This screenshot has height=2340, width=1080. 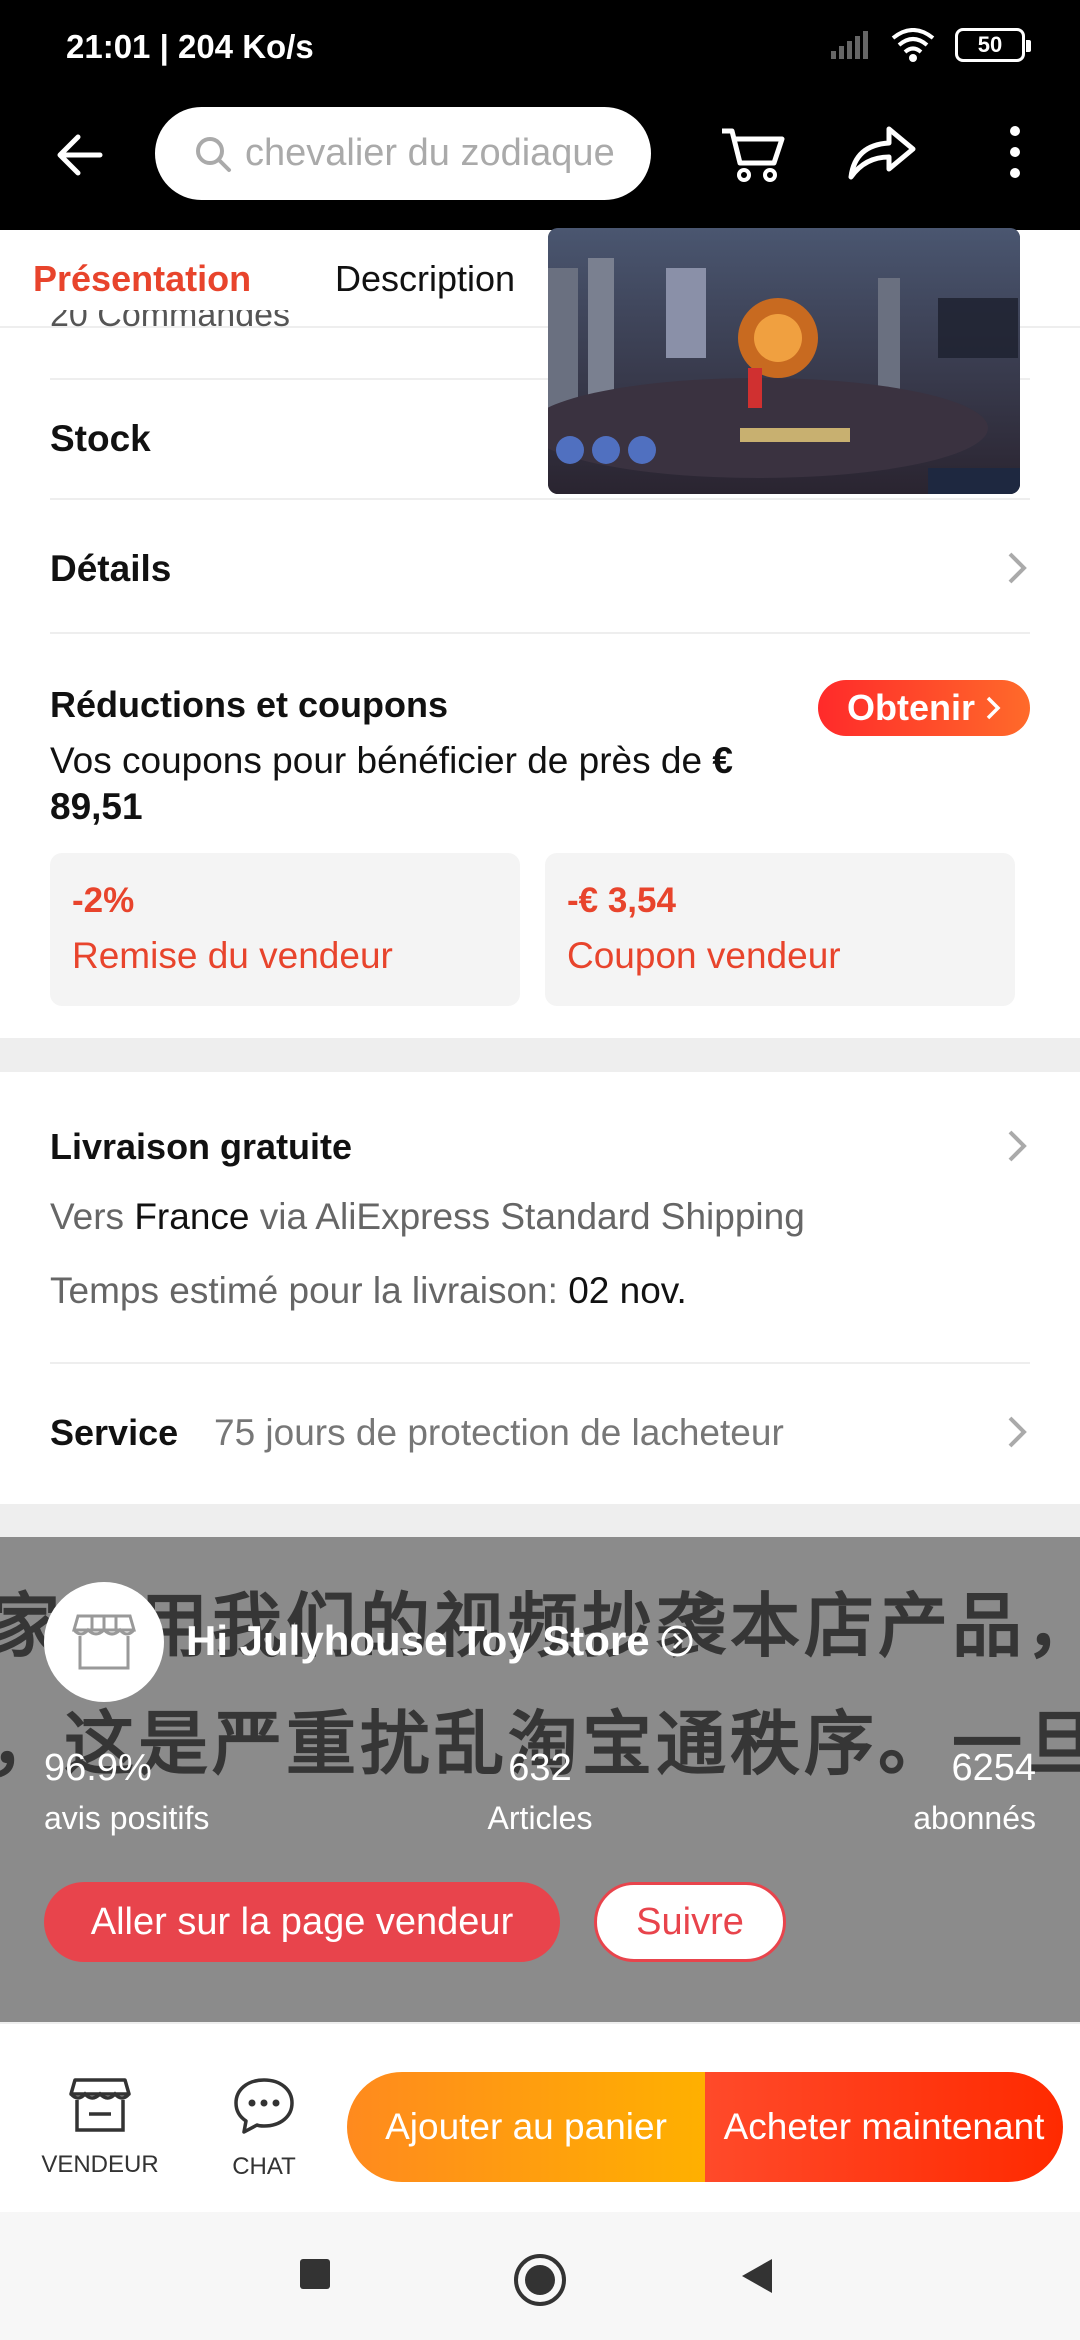 What do you see at coordinates (993, 1768) in the screenshot?
I see `stat-value: 6254` at bounding box center [993, 1768].